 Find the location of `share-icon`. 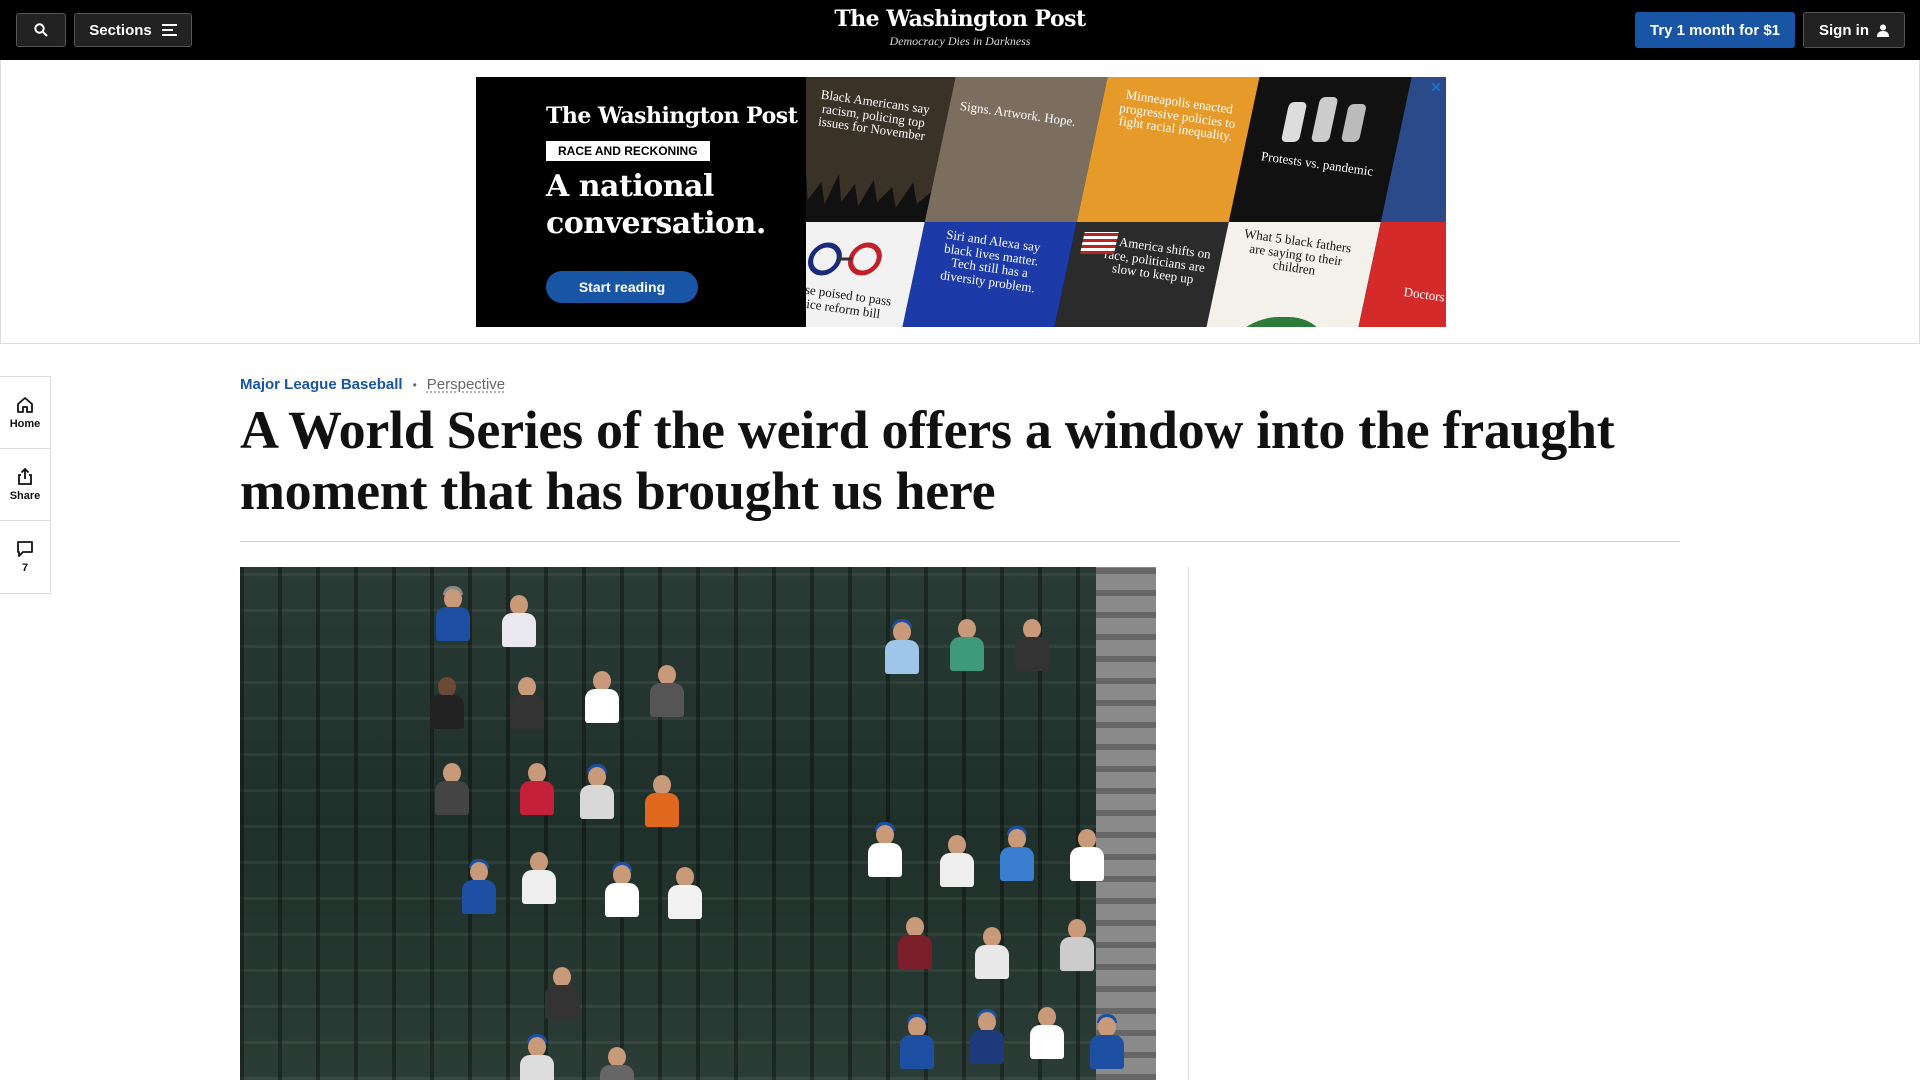

share-icon is located at coordinates (25, 476).